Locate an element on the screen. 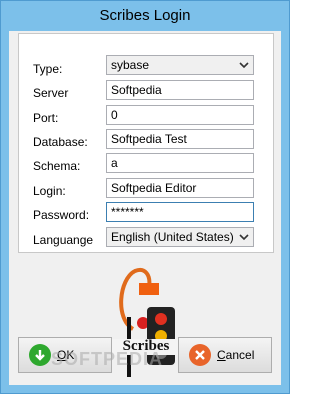  cancel-button-label: Cancel is located at coordinates (236, 355).